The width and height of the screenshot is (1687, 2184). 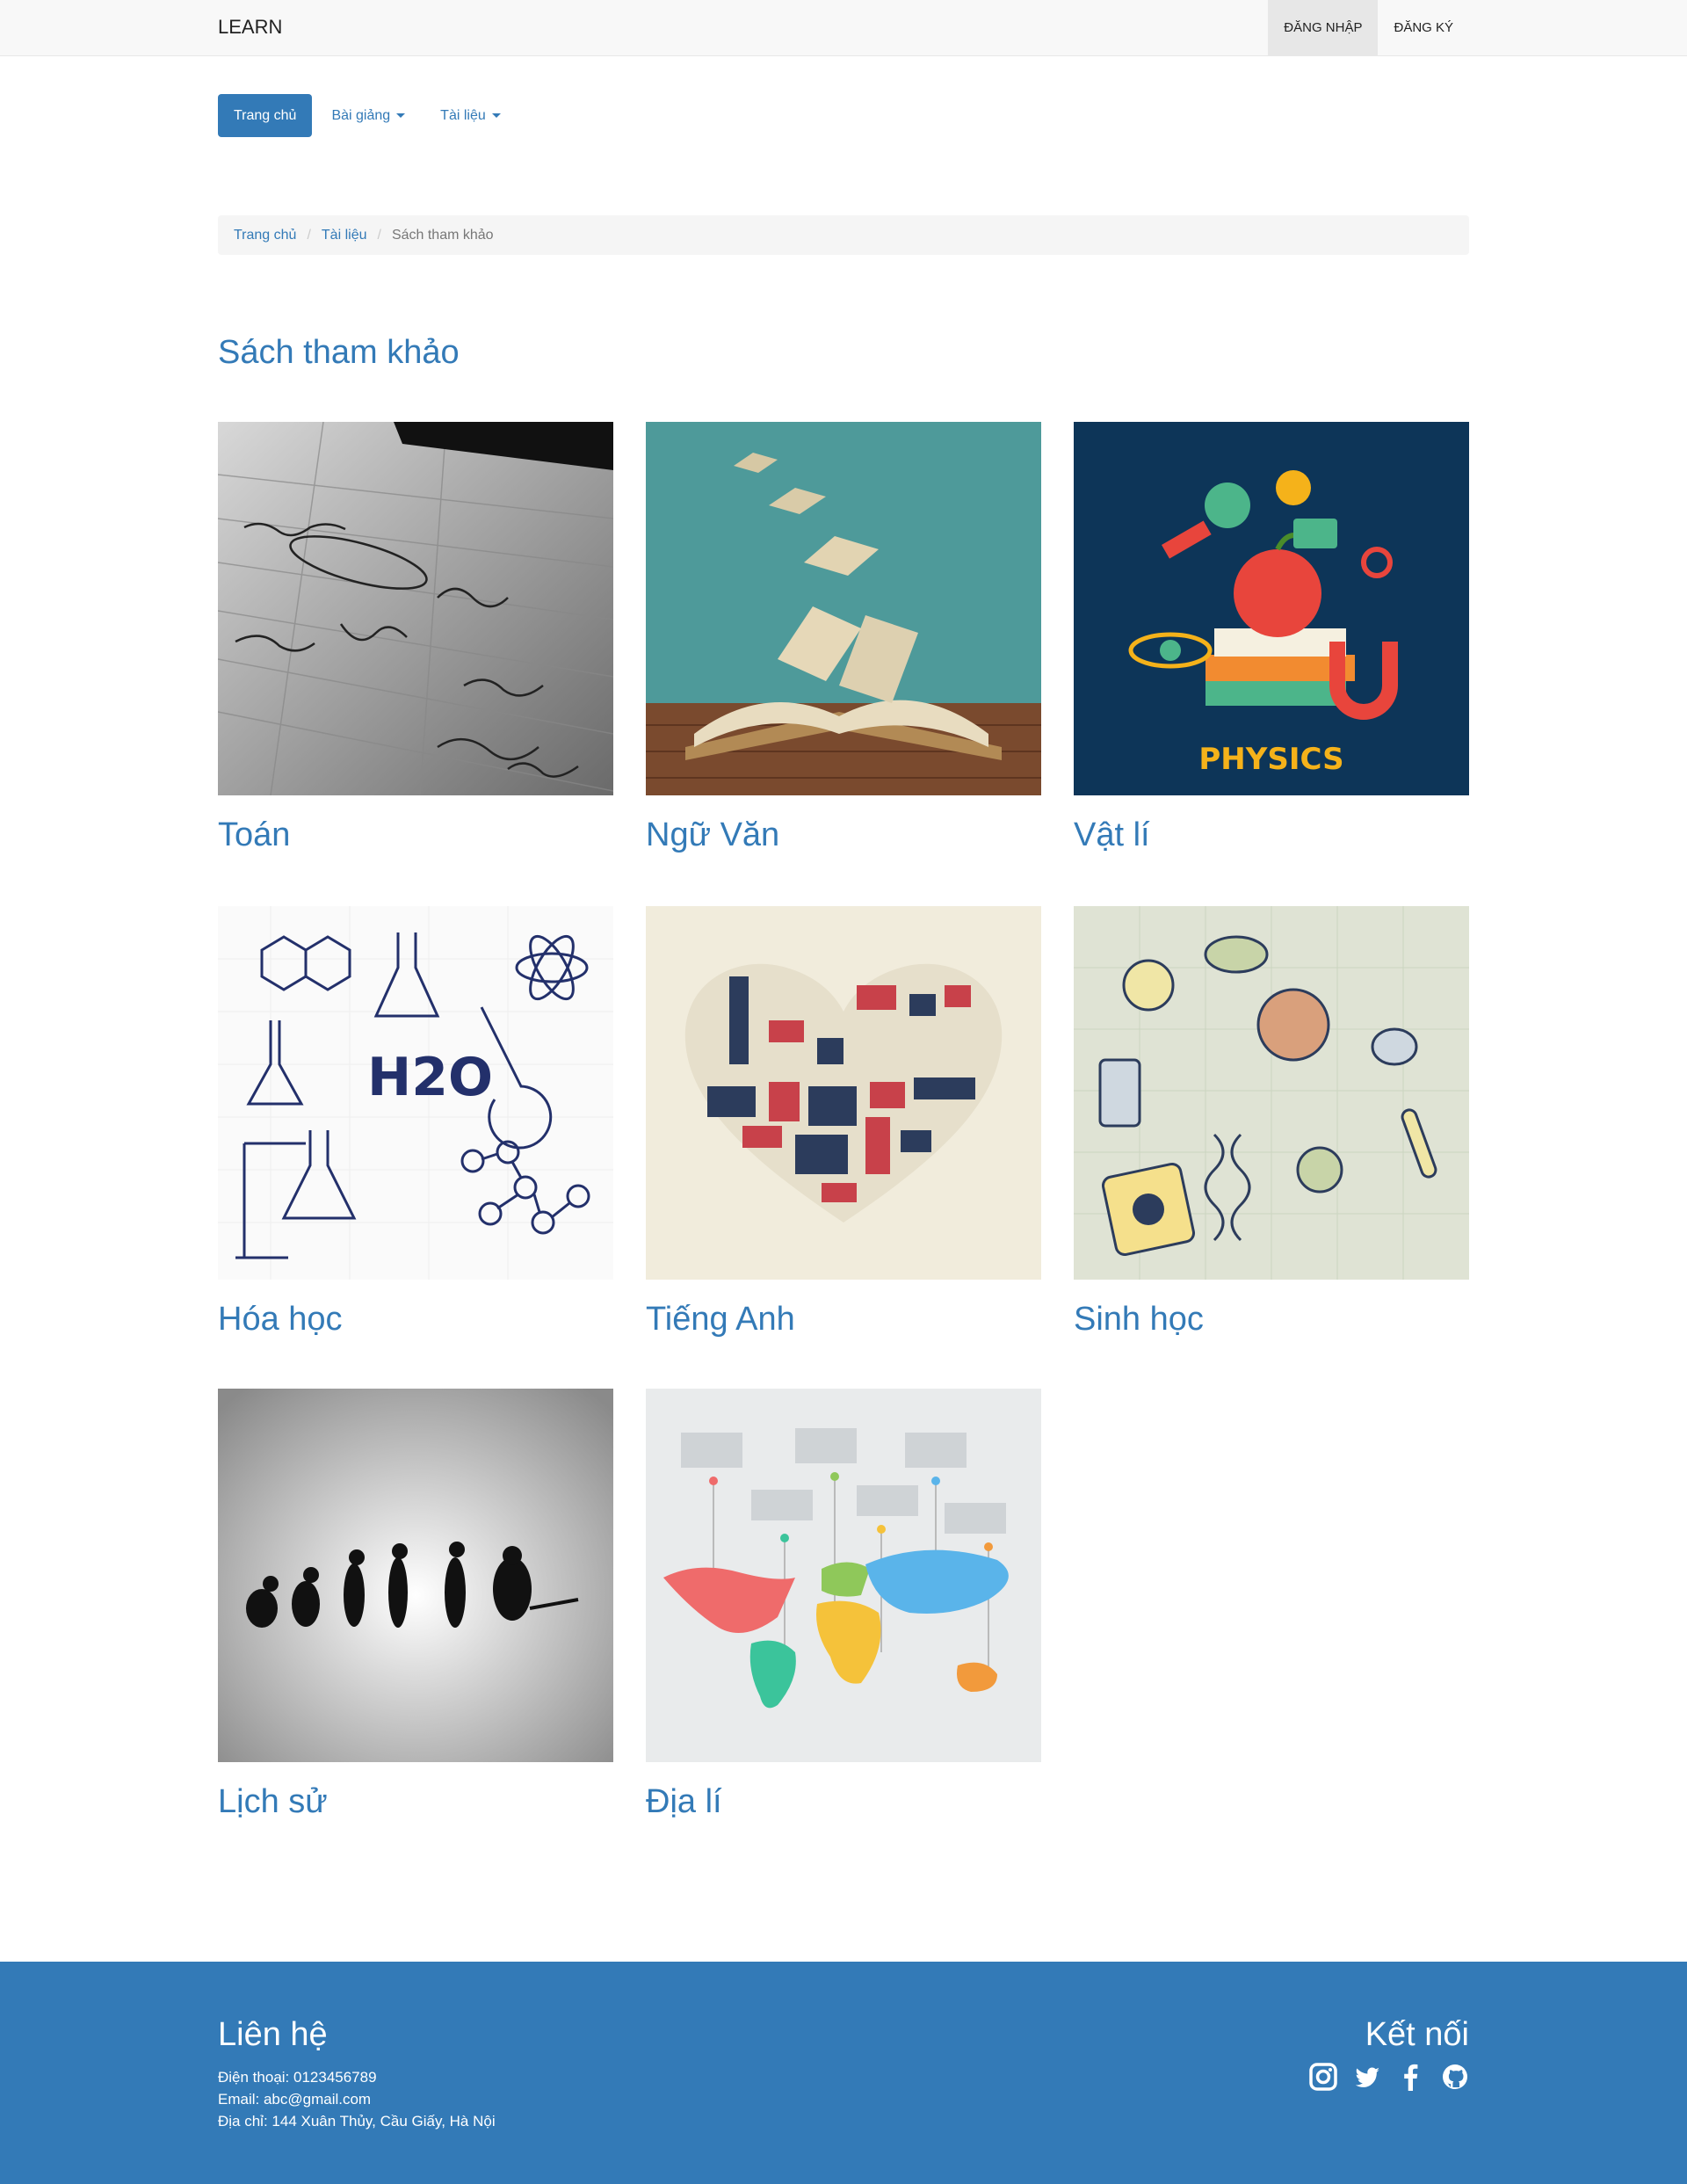 I want to click on subject-image-biology, so click(x=1271, y=1093).